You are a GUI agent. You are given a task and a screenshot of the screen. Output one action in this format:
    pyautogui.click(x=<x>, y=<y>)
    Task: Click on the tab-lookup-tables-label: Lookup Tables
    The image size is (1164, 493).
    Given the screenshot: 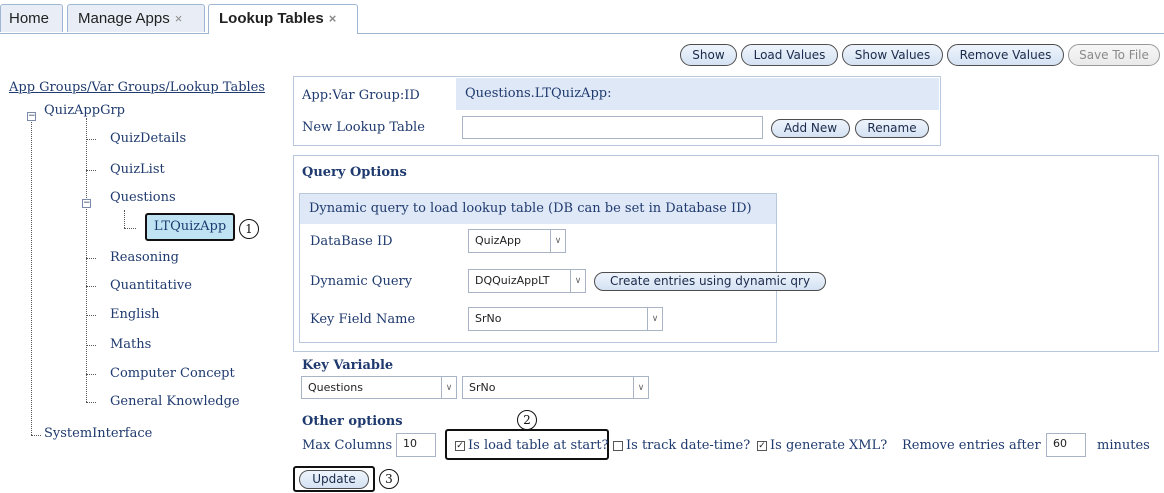 What is the action you would take?
    pyautogui.click(x=271, y=18)
    